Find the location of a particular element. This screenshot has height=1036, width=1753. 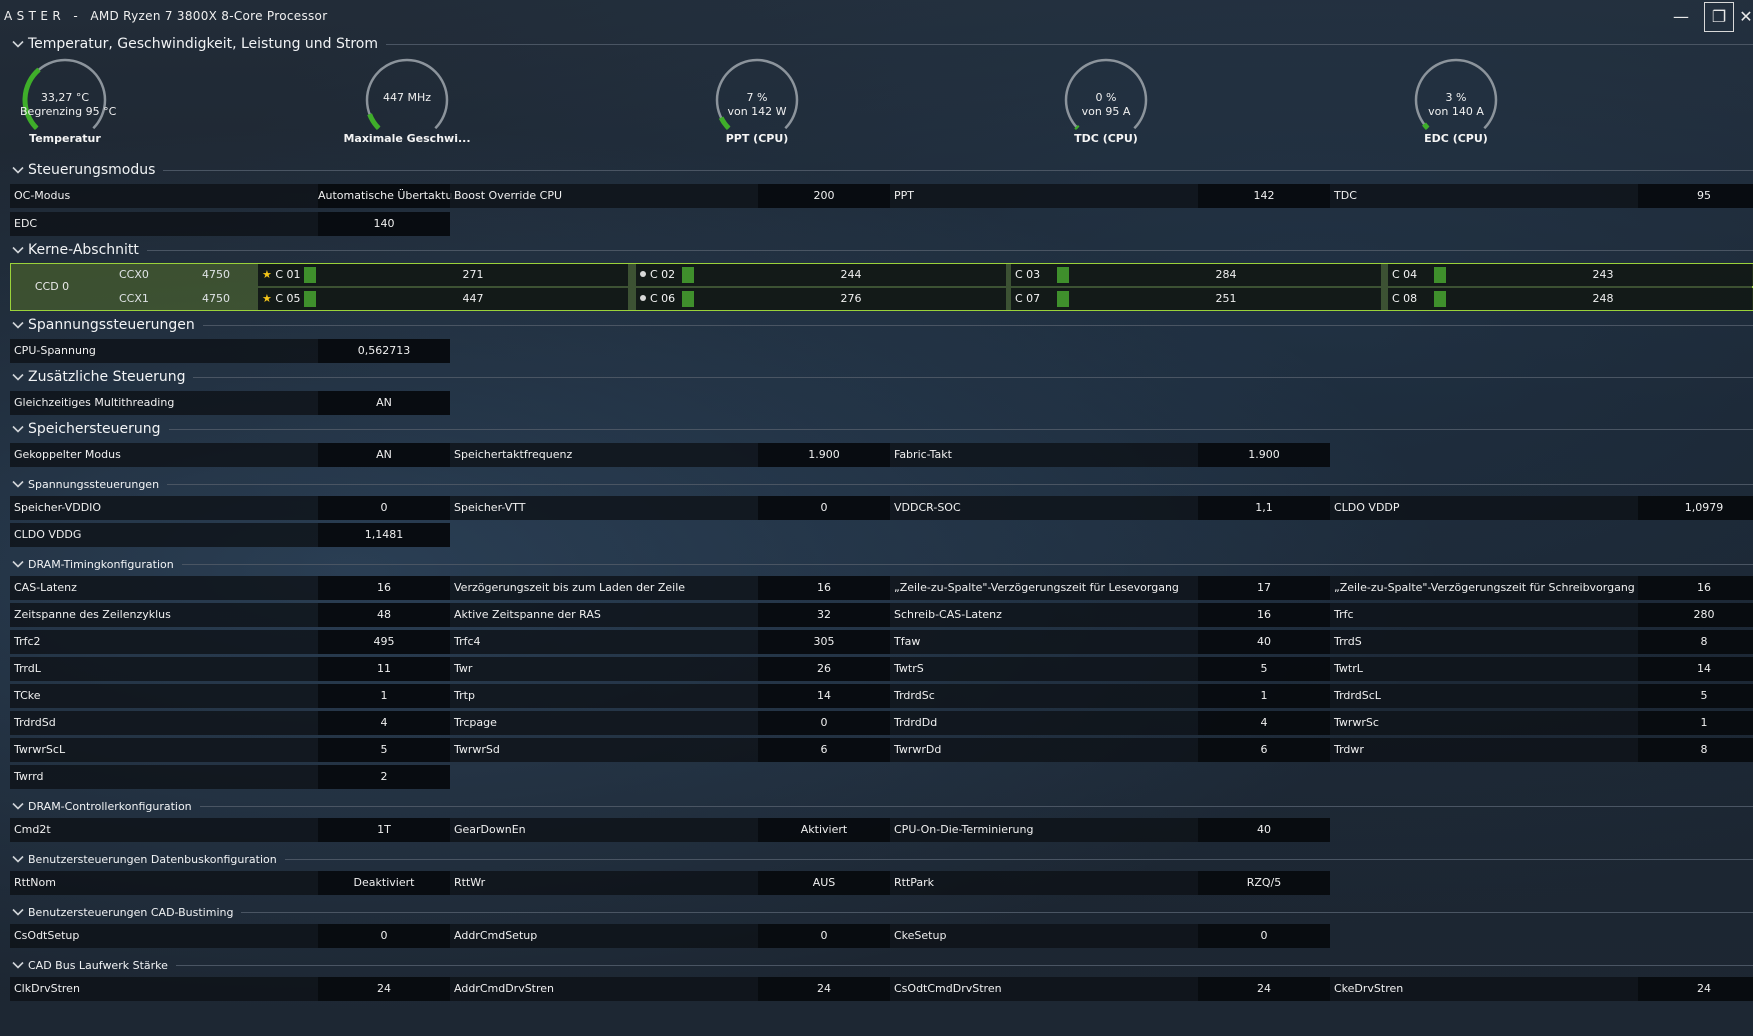

core-8: C 08 248 is located at coordinates (1570, 299).